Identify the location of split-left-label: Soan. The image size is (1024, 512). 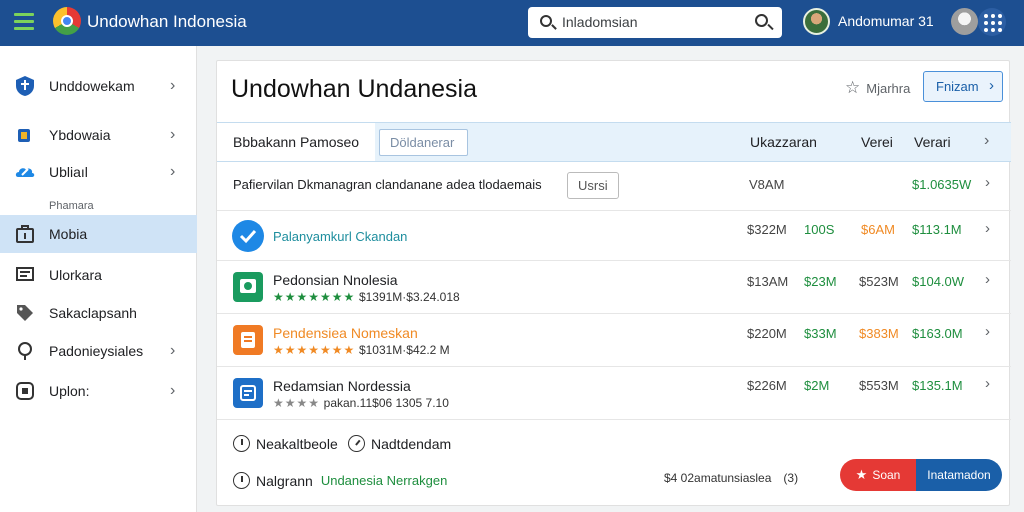
(886, 475).